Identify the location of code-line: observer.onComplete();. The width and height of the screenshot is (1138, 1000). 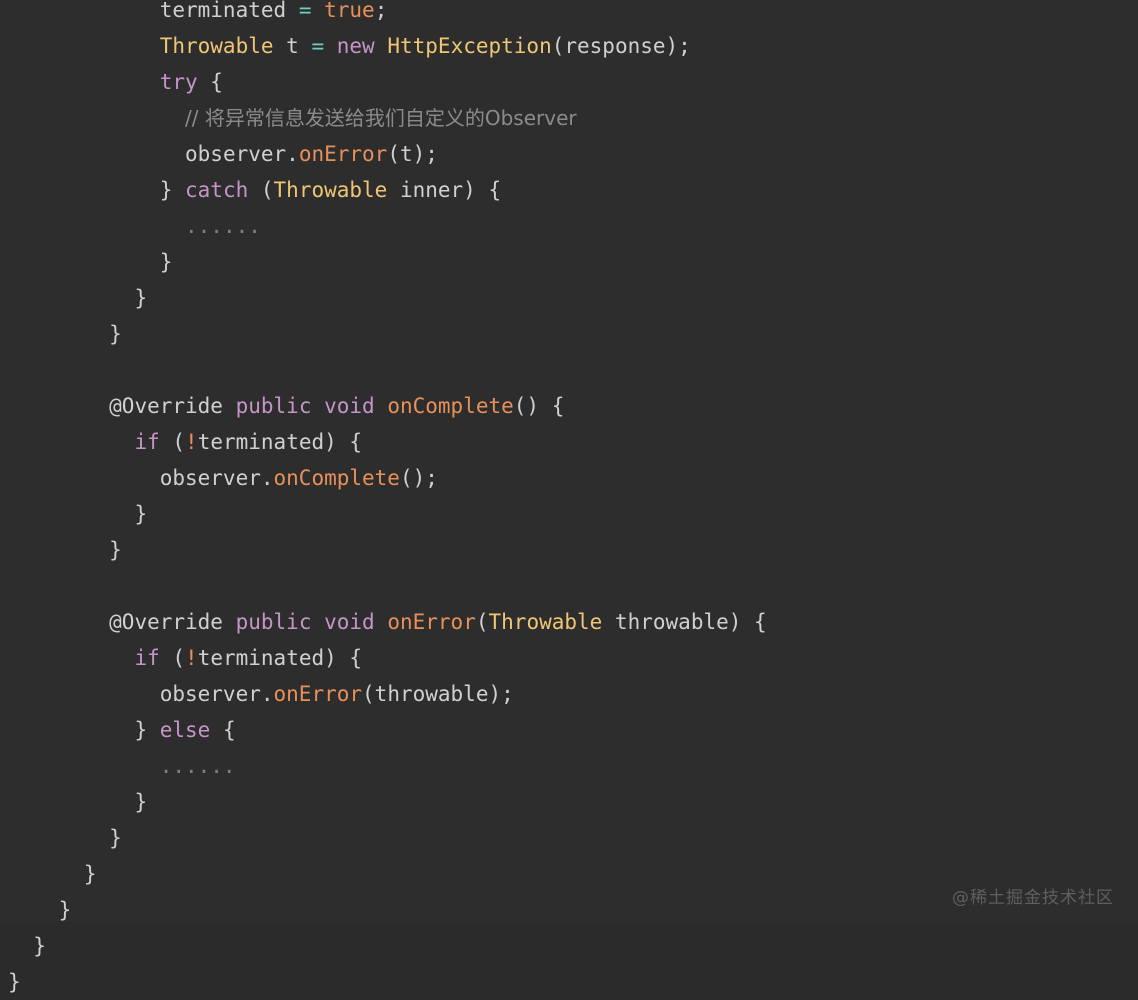
(569, 478).